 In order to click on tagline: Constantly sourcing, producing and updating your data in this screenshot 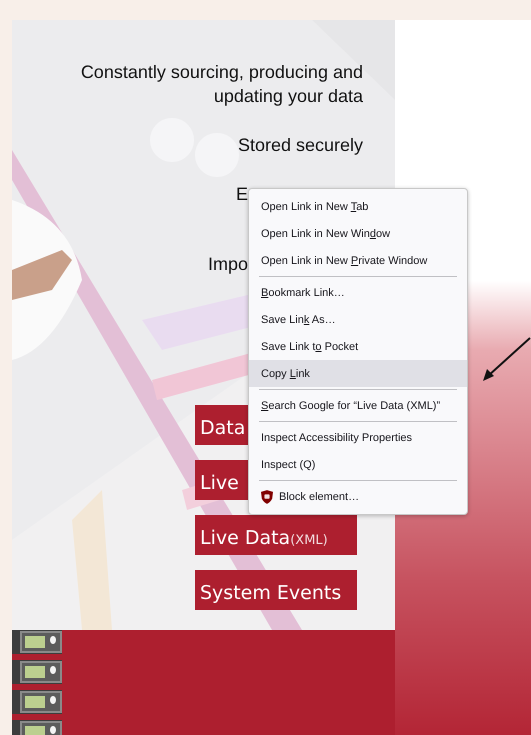, I will do `click(221, 84)`.